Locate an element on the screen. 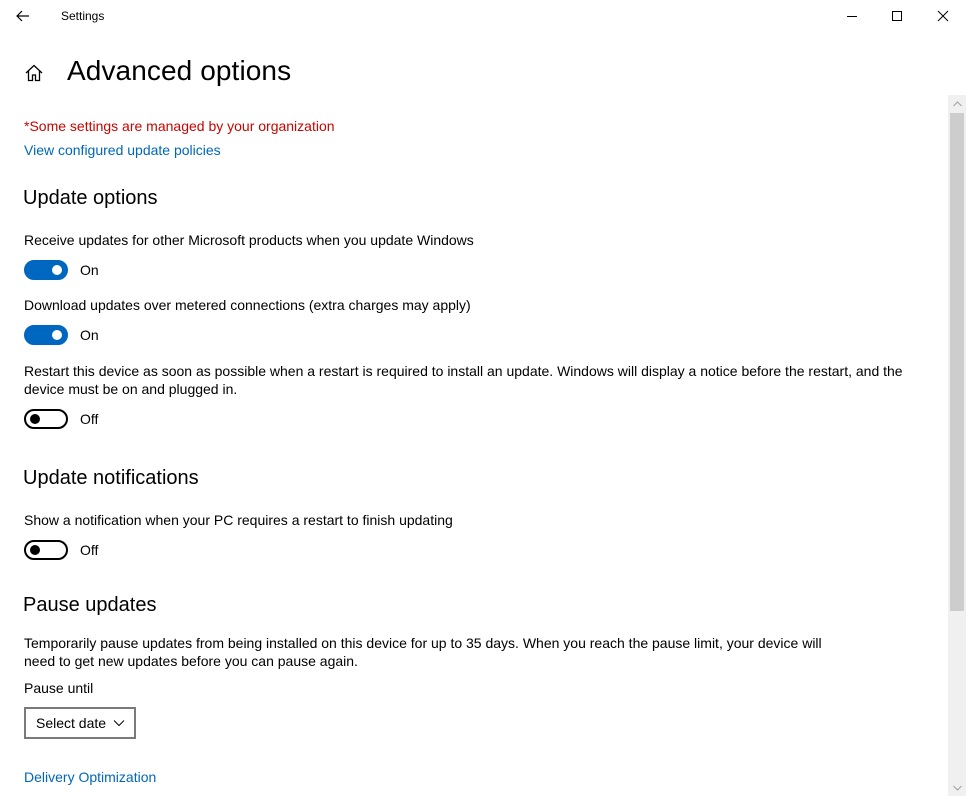  scroll-up-button is located at coordinates (957, 103).